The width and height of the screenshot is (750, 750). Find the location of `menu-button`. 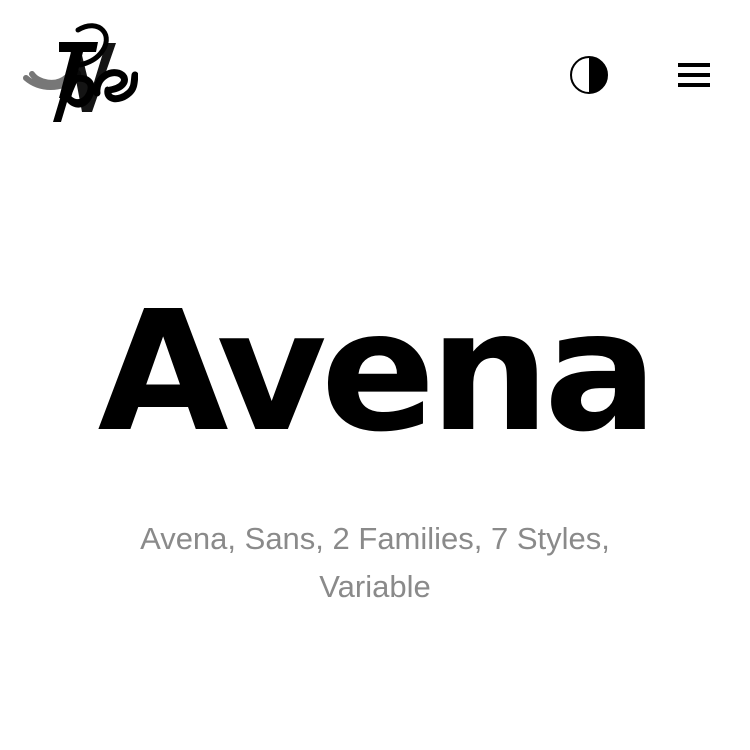

menu-button is located at coordinates (694, 75).